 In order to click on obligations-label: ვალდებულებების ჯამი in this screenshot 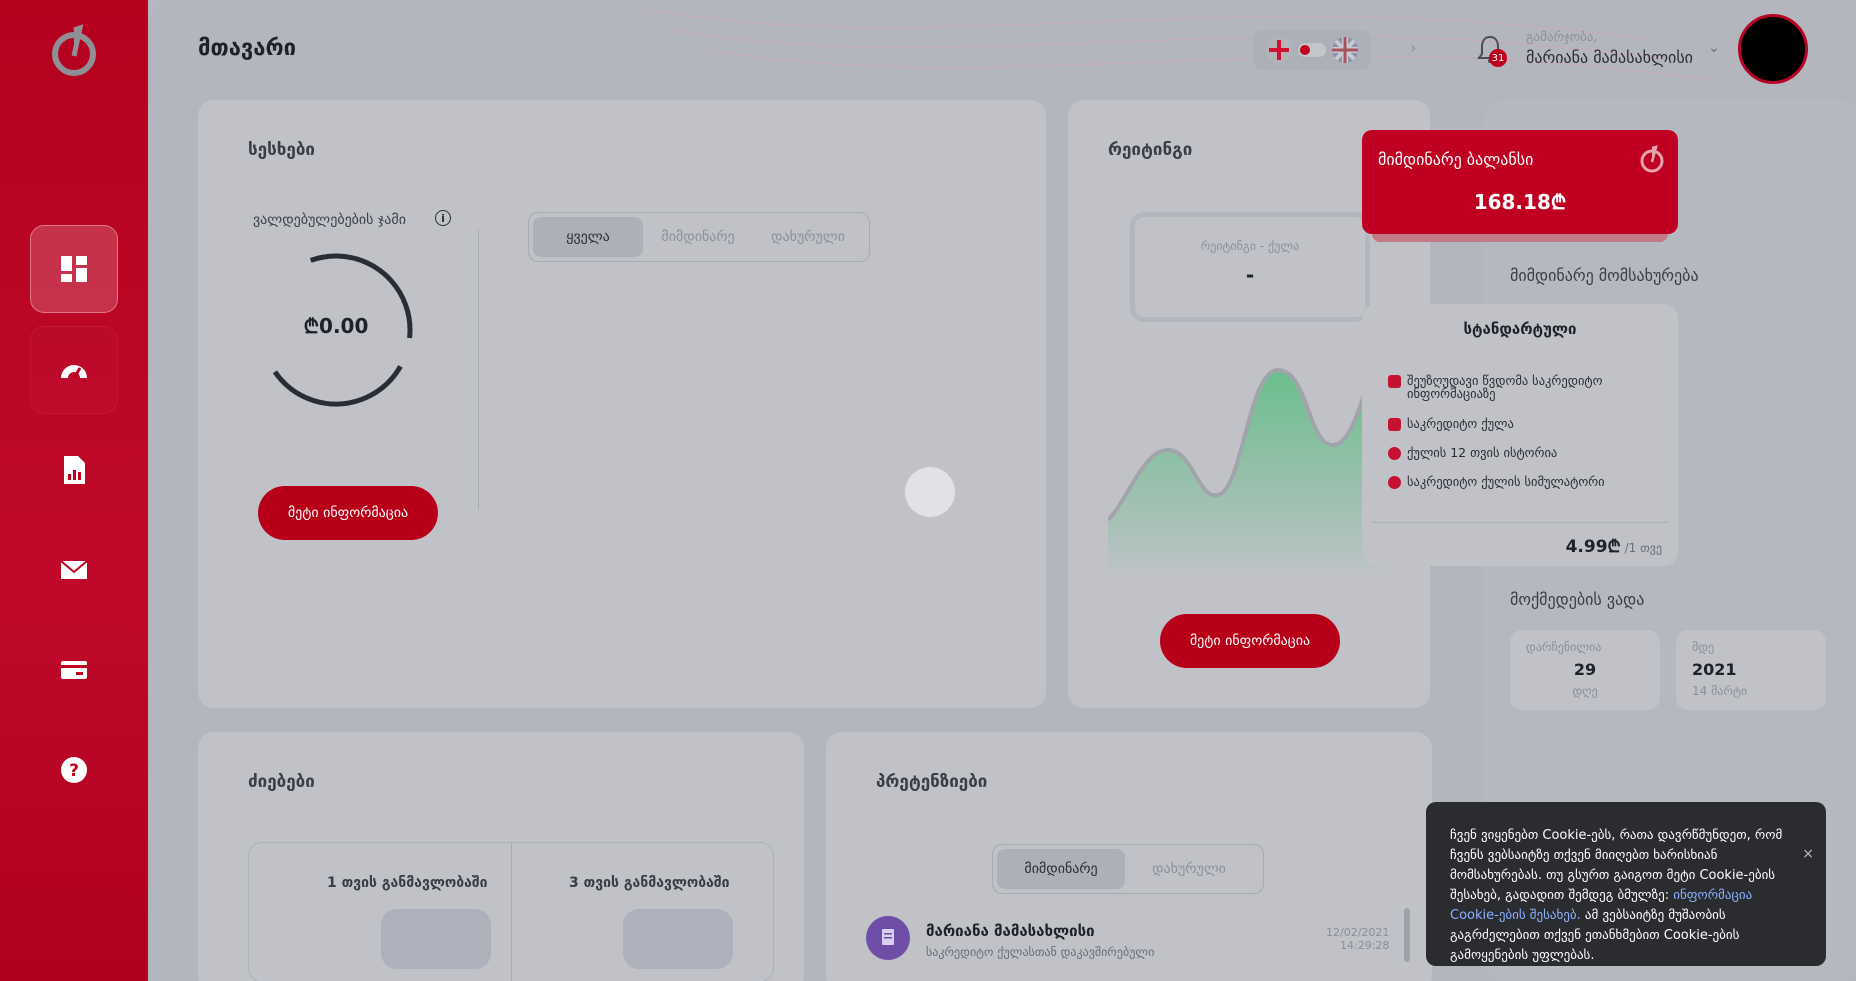, I will do `click(329, 220)`.